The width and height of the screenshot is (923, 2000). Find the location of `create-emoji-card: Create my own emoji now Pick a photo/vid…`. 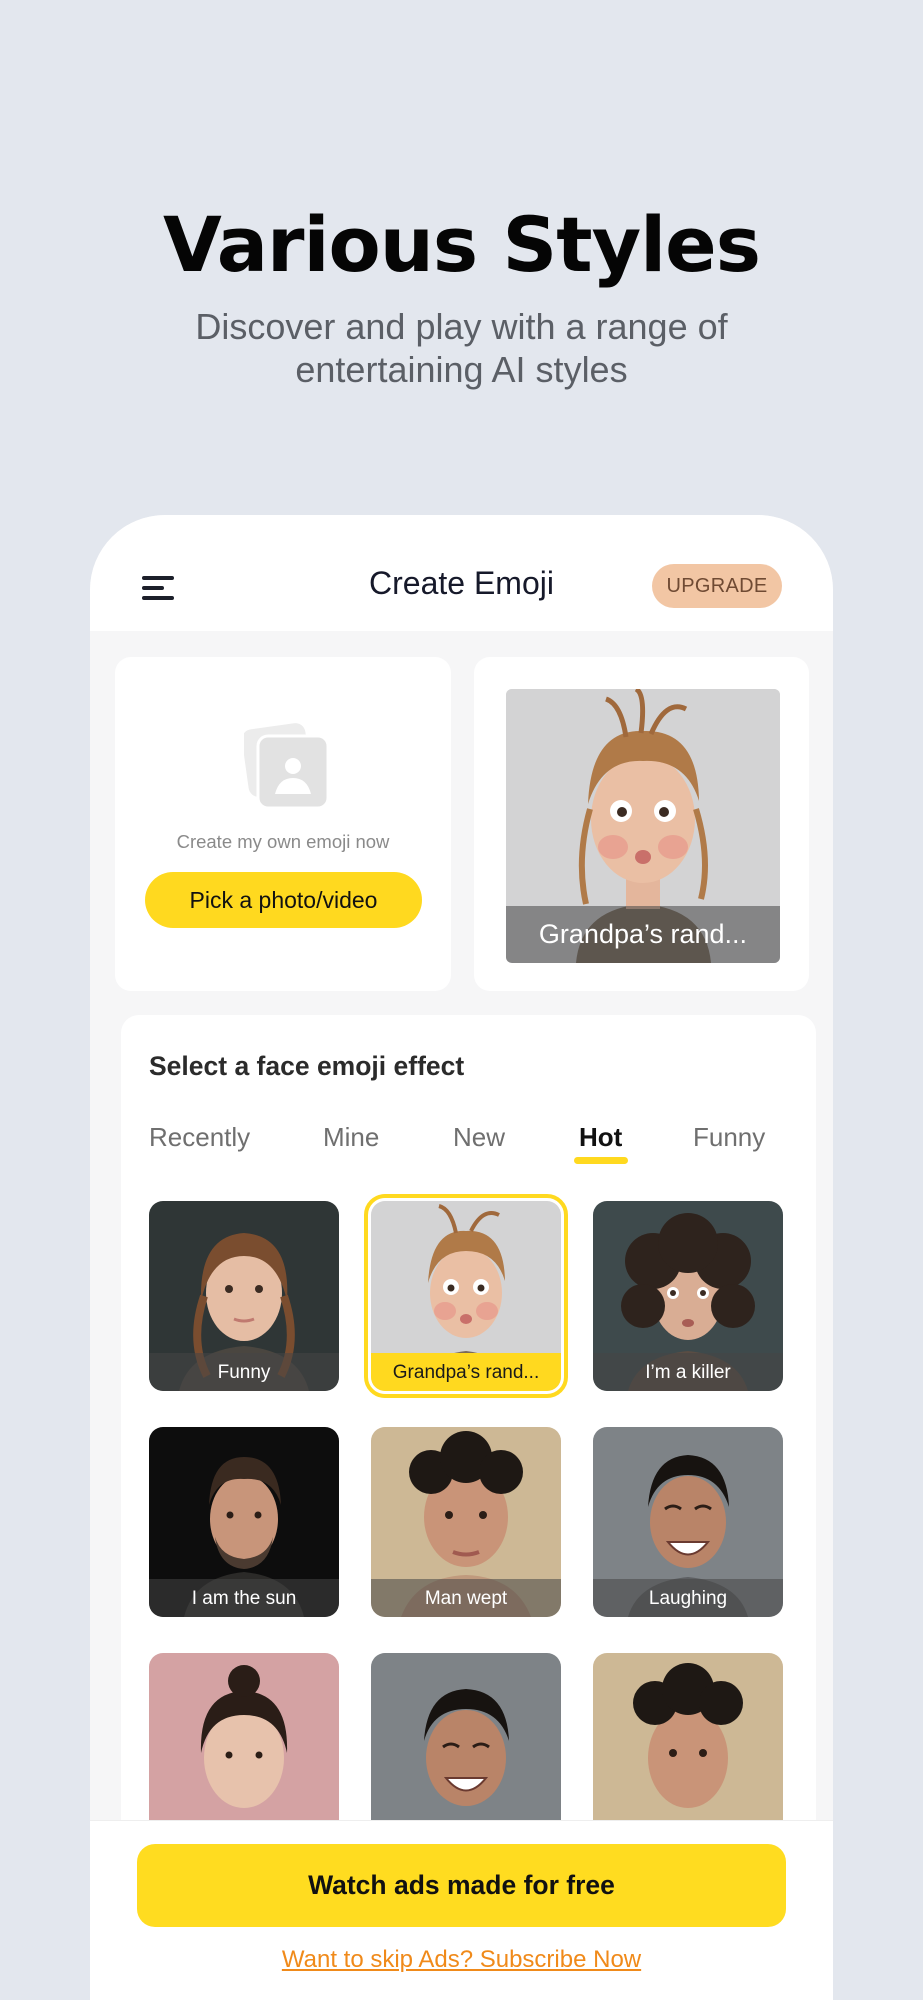

create-emoji-card: Create my own emoji now Pick a photo/vid… is located at coordinates (283, 824).